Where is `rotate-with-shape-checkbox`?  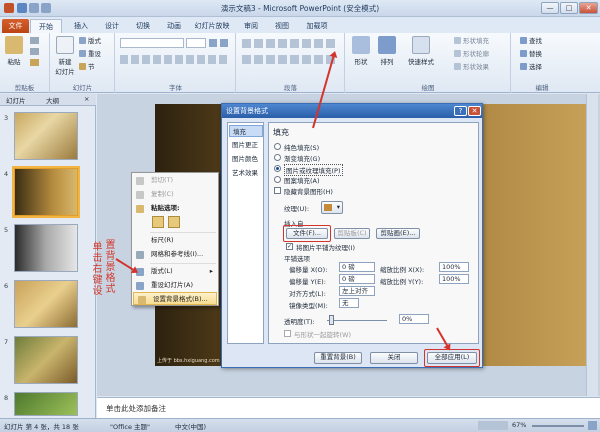
rotate-with-shape-checkbox is located at coordinates (287, 333).